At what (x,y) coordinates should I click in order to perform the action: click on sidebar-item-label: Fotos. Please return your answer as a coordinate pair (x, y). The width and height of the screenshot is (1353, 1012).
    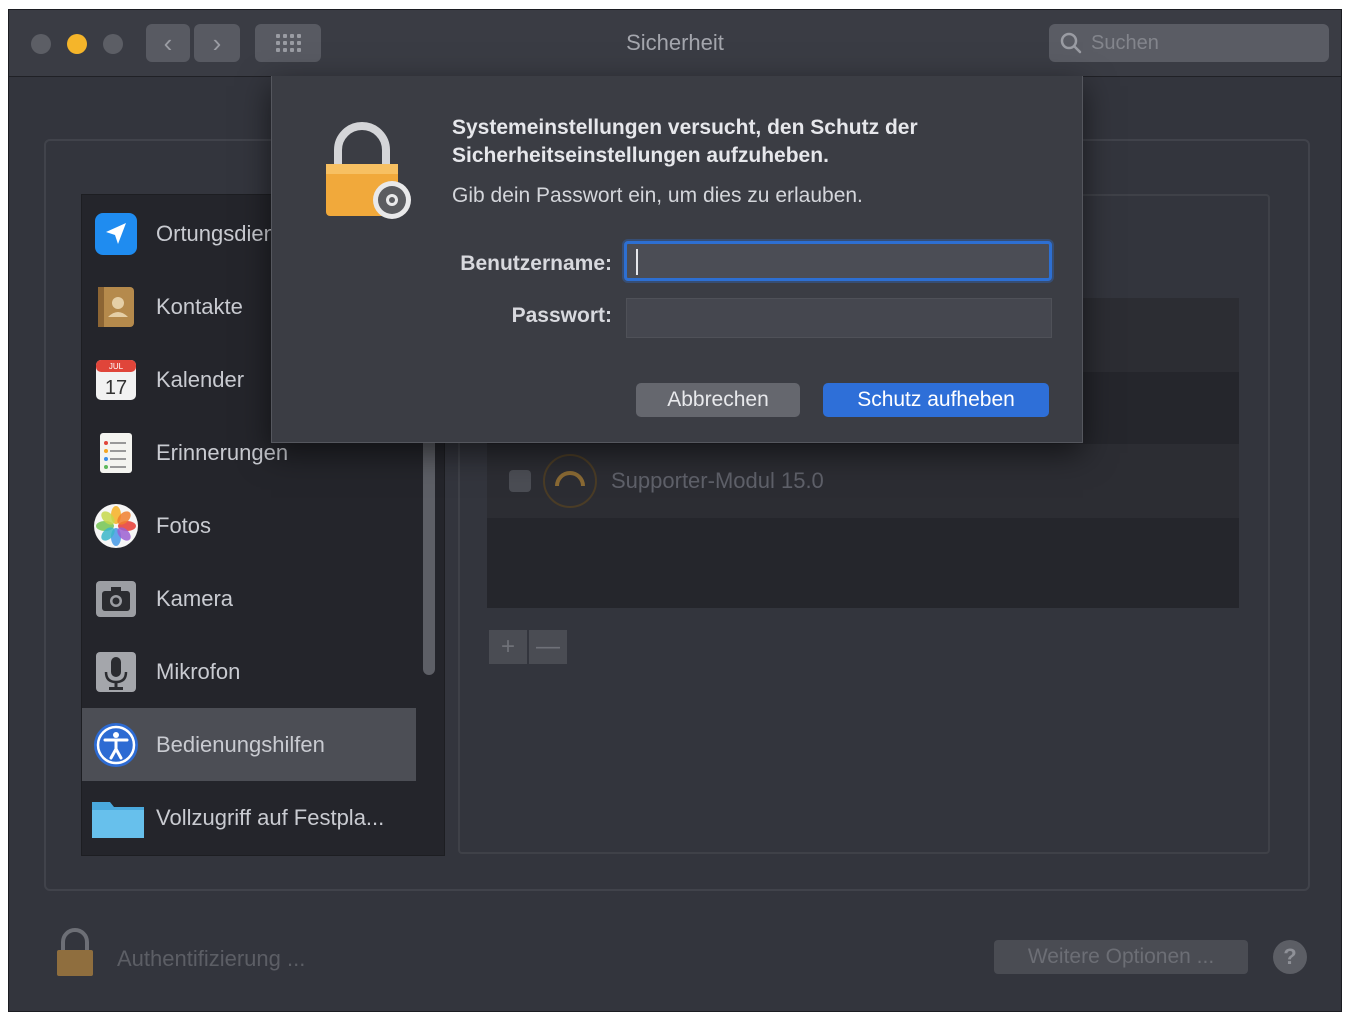
    Looking at the image, I should click on (184, 525).